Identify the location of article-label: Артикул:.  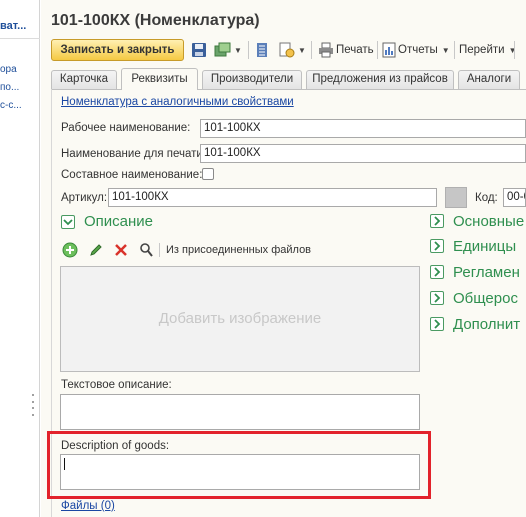
(84, 198).